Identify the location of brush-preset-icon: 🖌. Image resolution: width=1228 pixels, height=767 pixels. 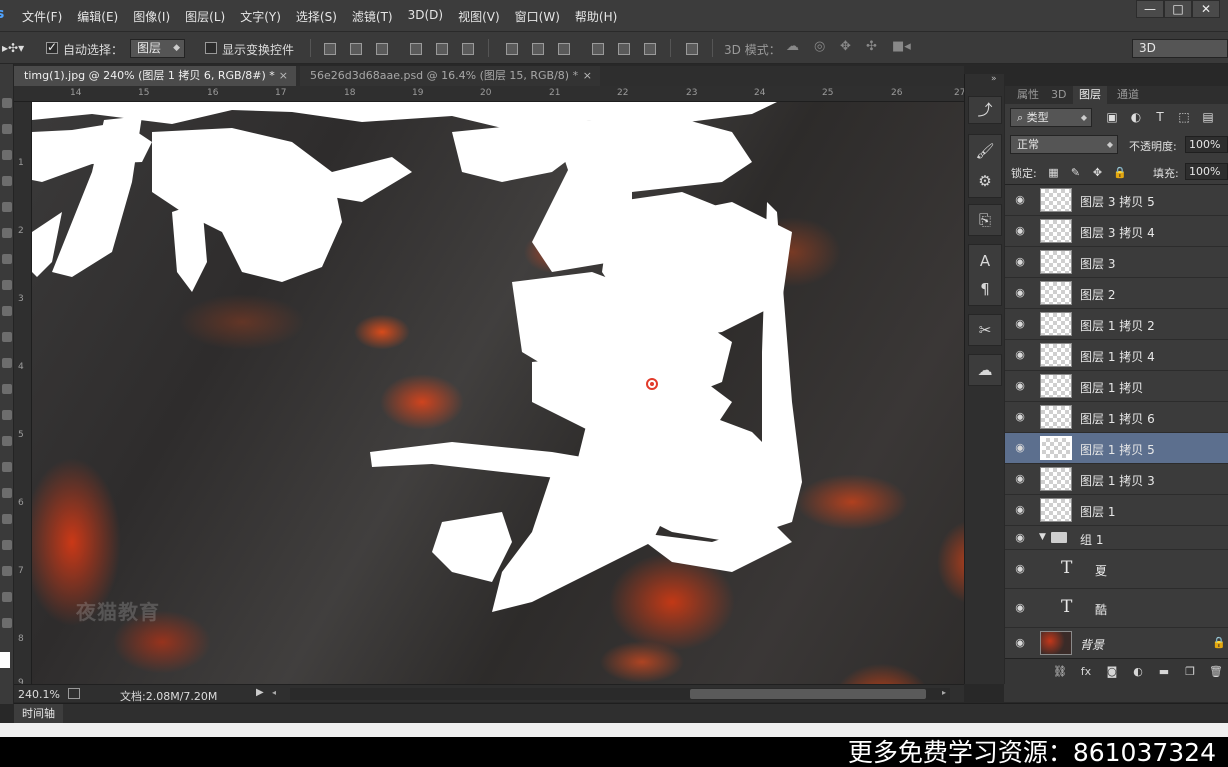
(985, 151).